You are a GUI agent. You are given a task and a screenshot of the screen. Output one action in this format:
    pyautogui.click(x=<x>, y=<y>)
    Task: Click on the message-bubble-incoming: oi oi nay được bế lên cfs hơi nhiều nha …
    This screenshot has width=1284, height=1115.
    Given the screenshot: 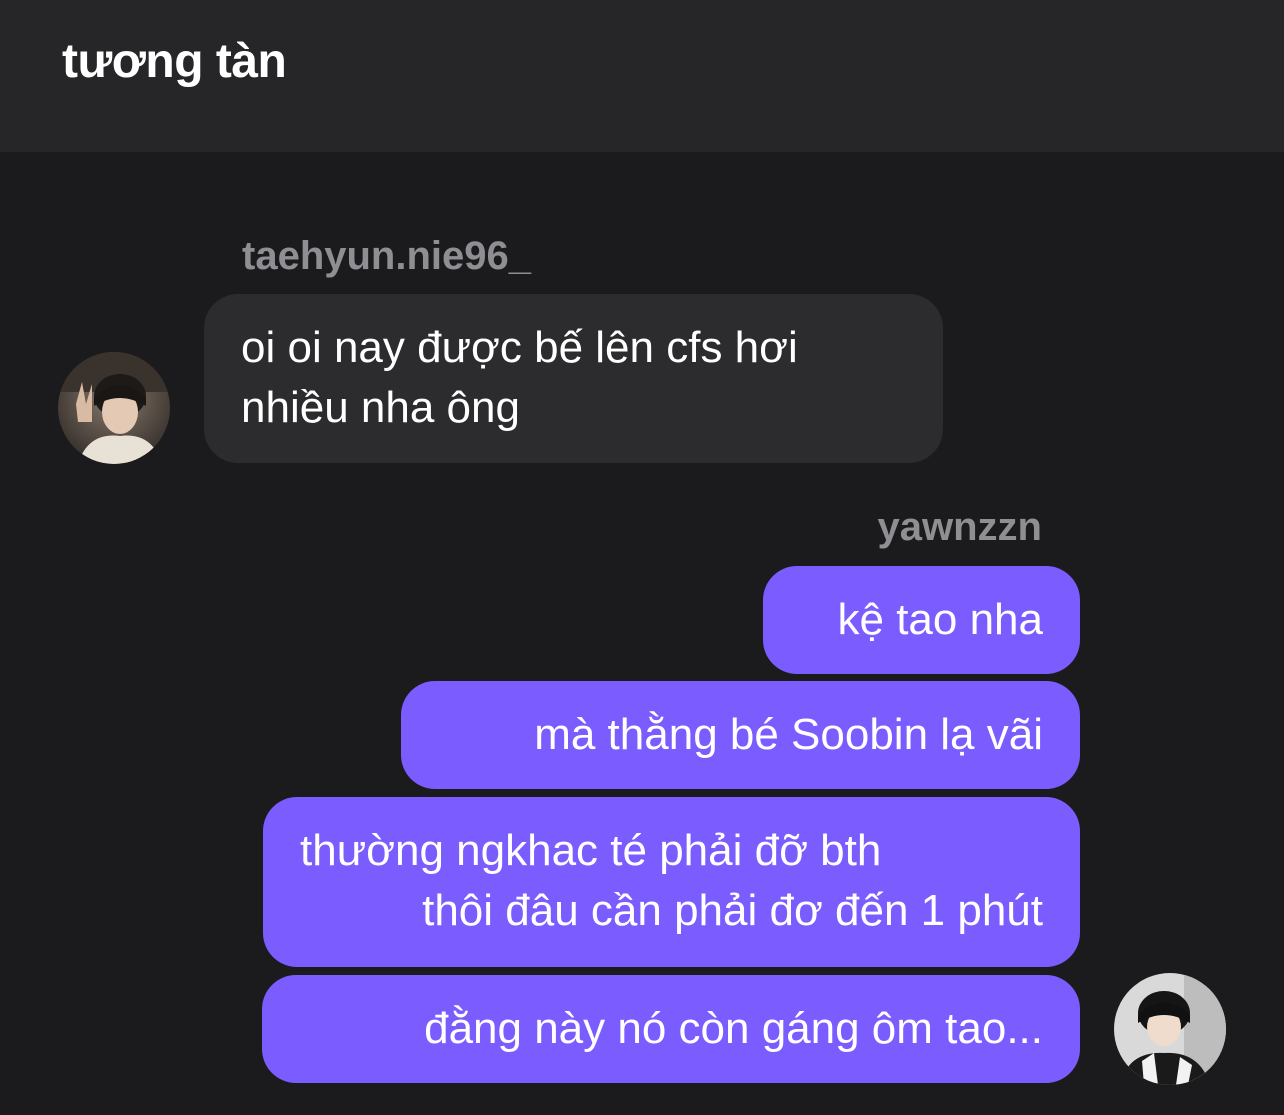 What is the action you would take?
    pyautogui.click(x=573, y=378)
    